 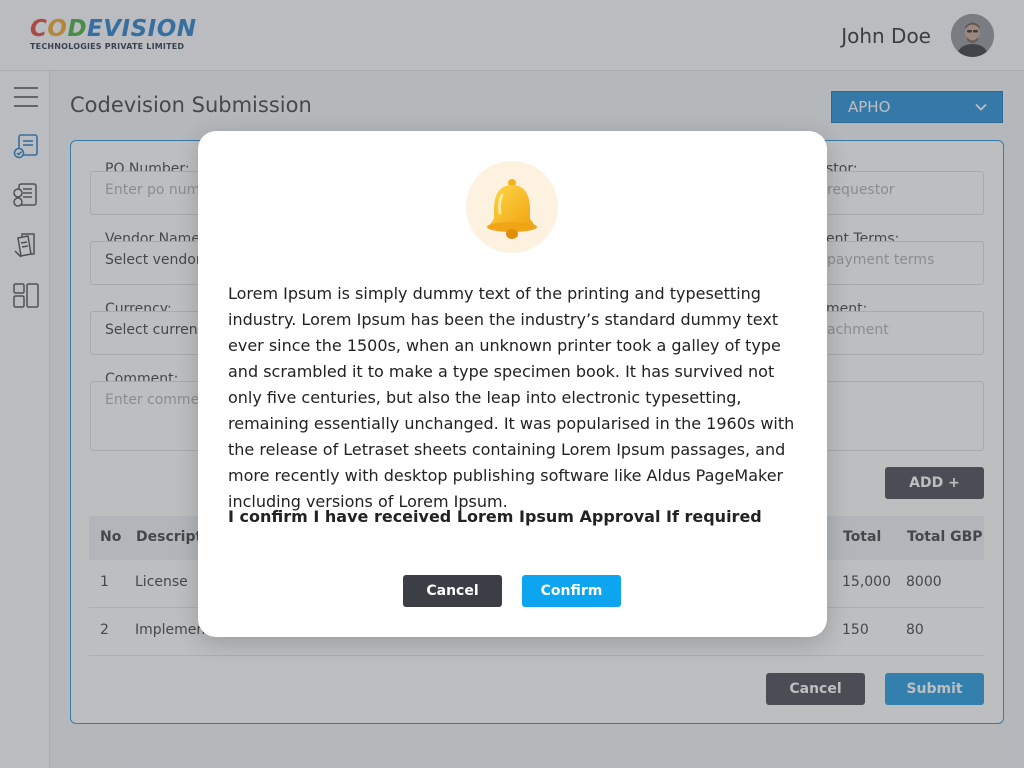 What do you see at coordinates (512, 207) in the screenshot?
I see `bell-icon` at bounding box center [512, 207].